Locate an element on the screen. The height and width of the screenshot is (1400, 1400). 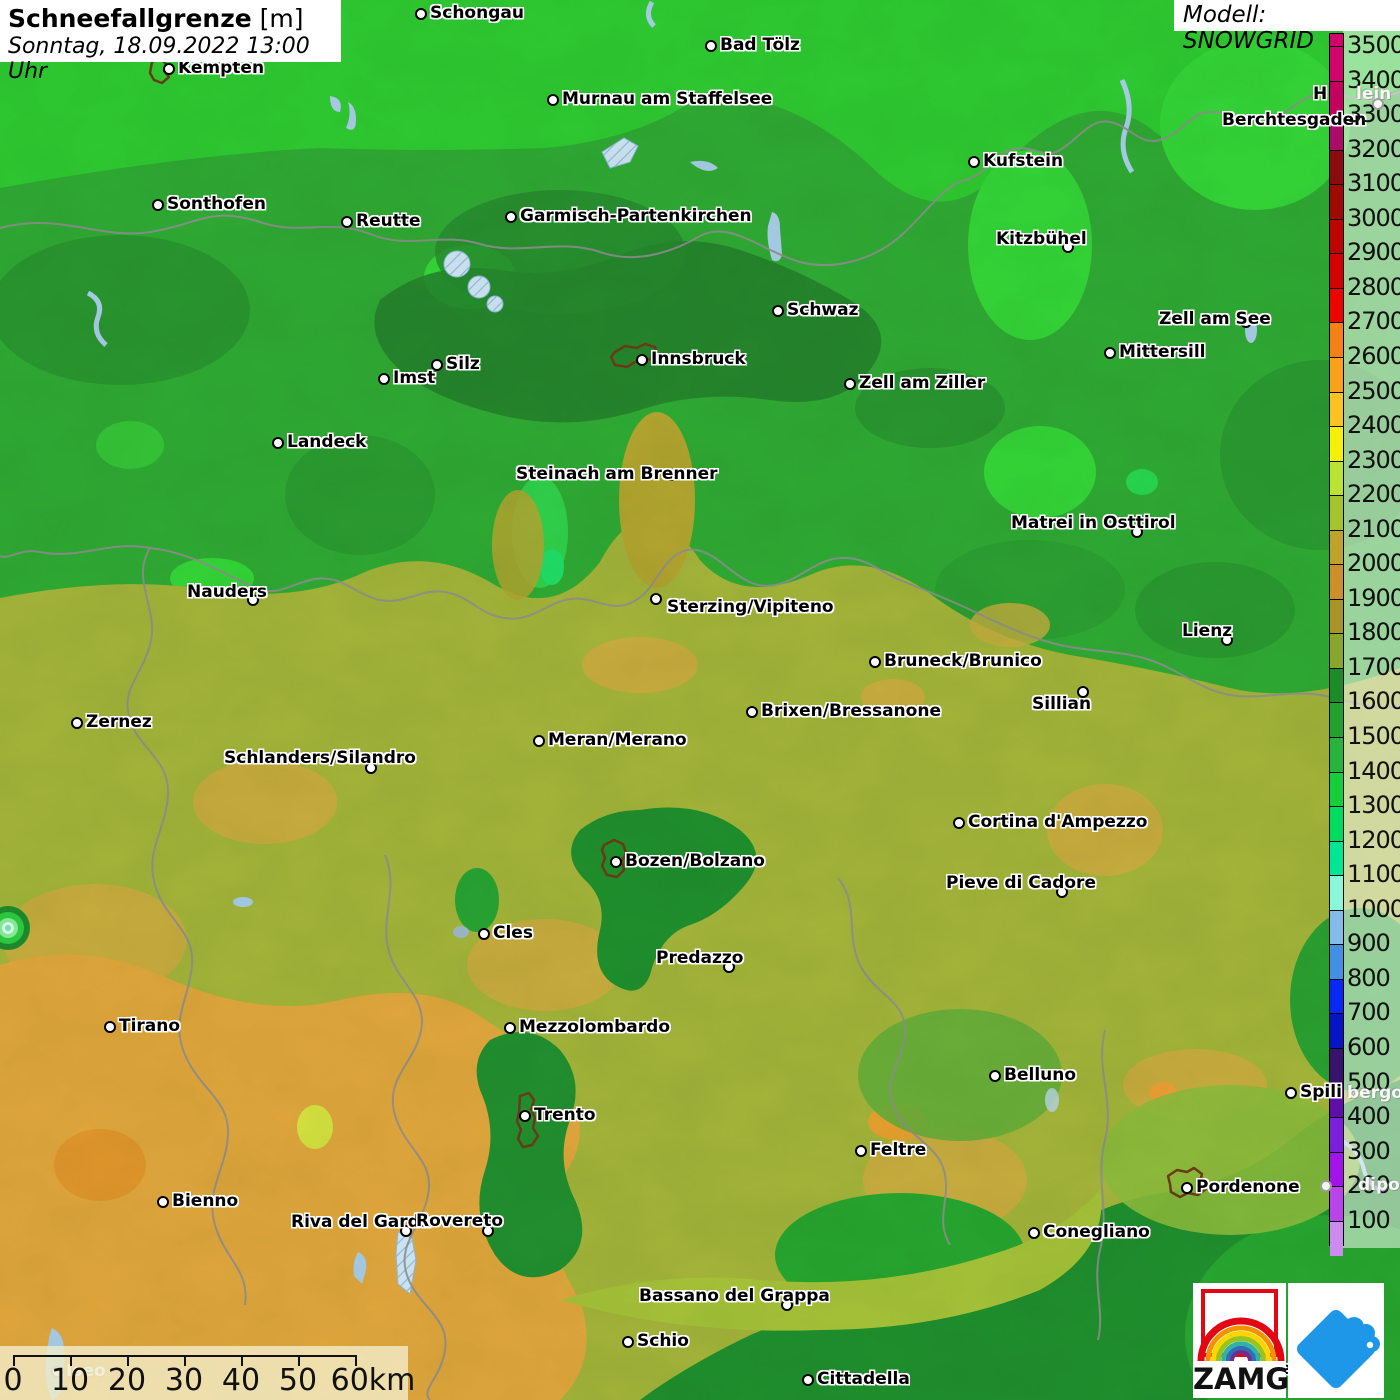
zamg-logo: ZAMG is located at coordinates (1241, 1340).